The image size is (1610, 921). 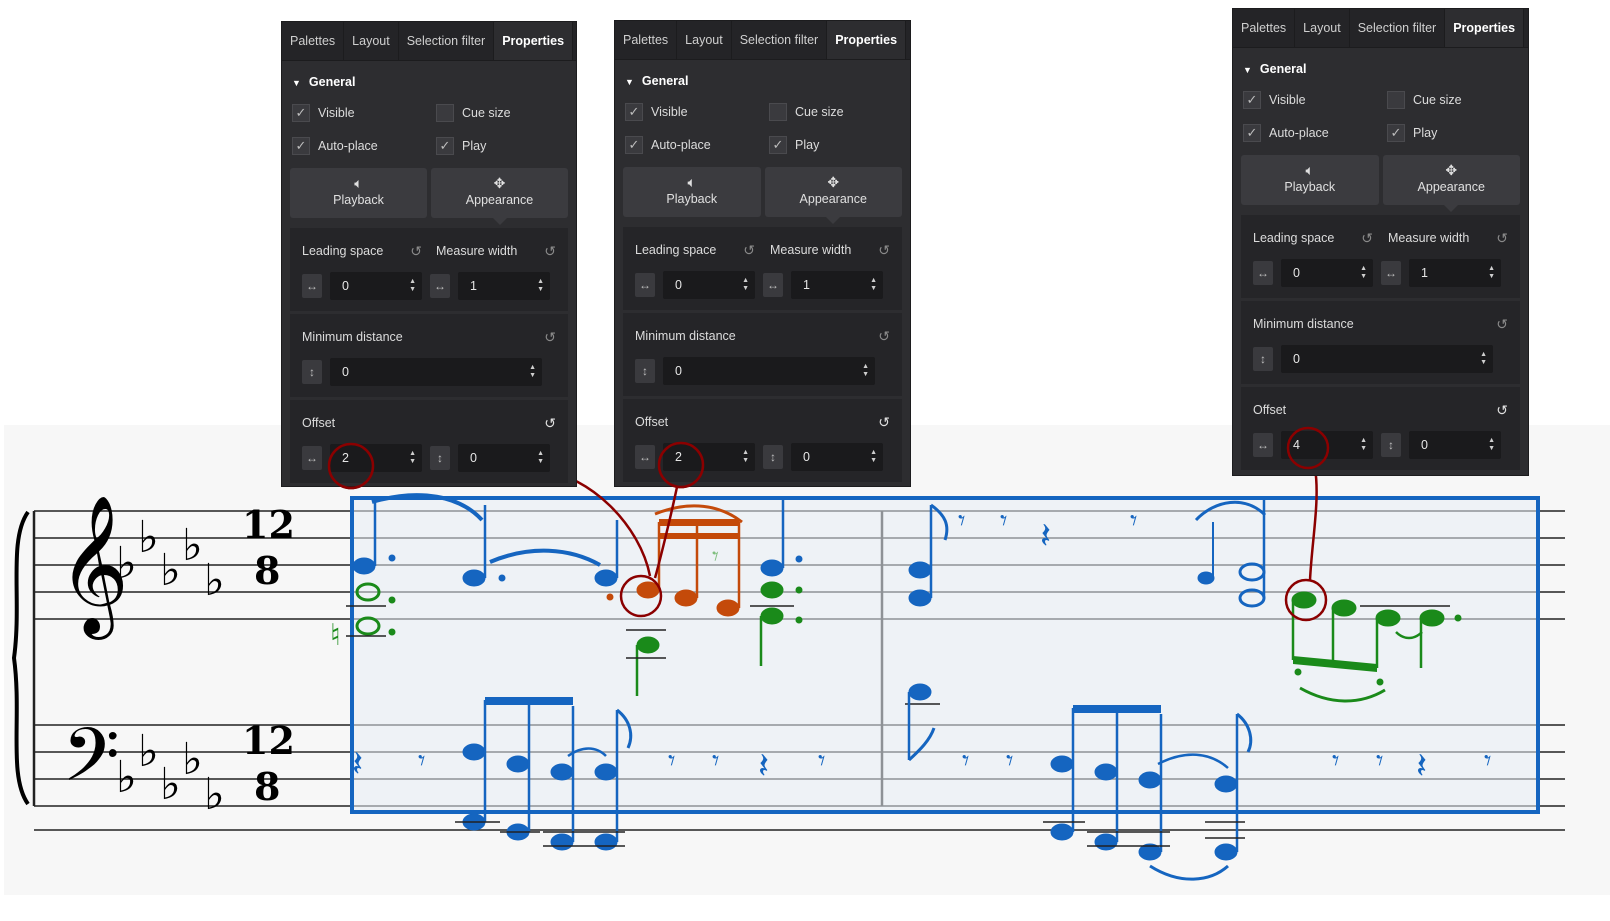 I want to click on offset-x-spinbox: 4 ▲ ▼, so click(x=1327, y=445).